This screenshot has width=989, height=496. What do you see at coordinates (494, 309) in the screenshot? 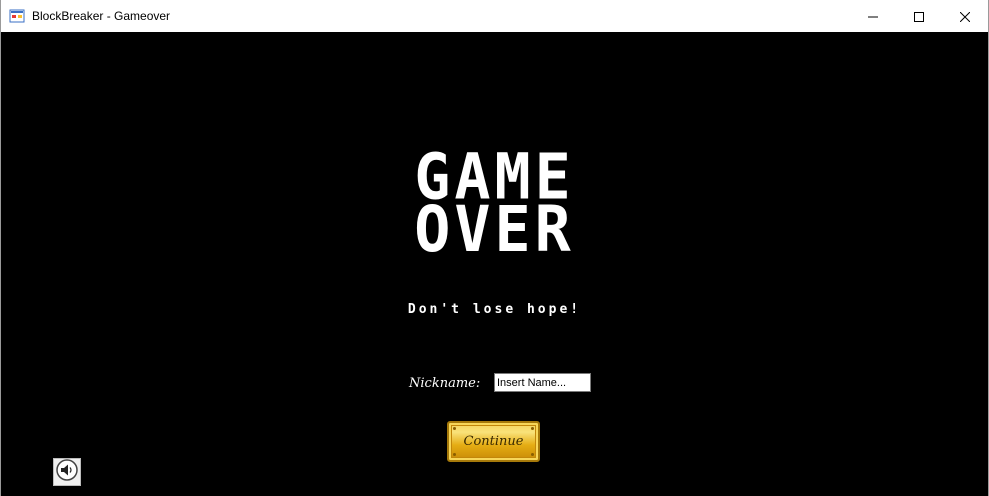
I see `encouragement-text: Don't lose hope!` at bounding box center [494, 309].